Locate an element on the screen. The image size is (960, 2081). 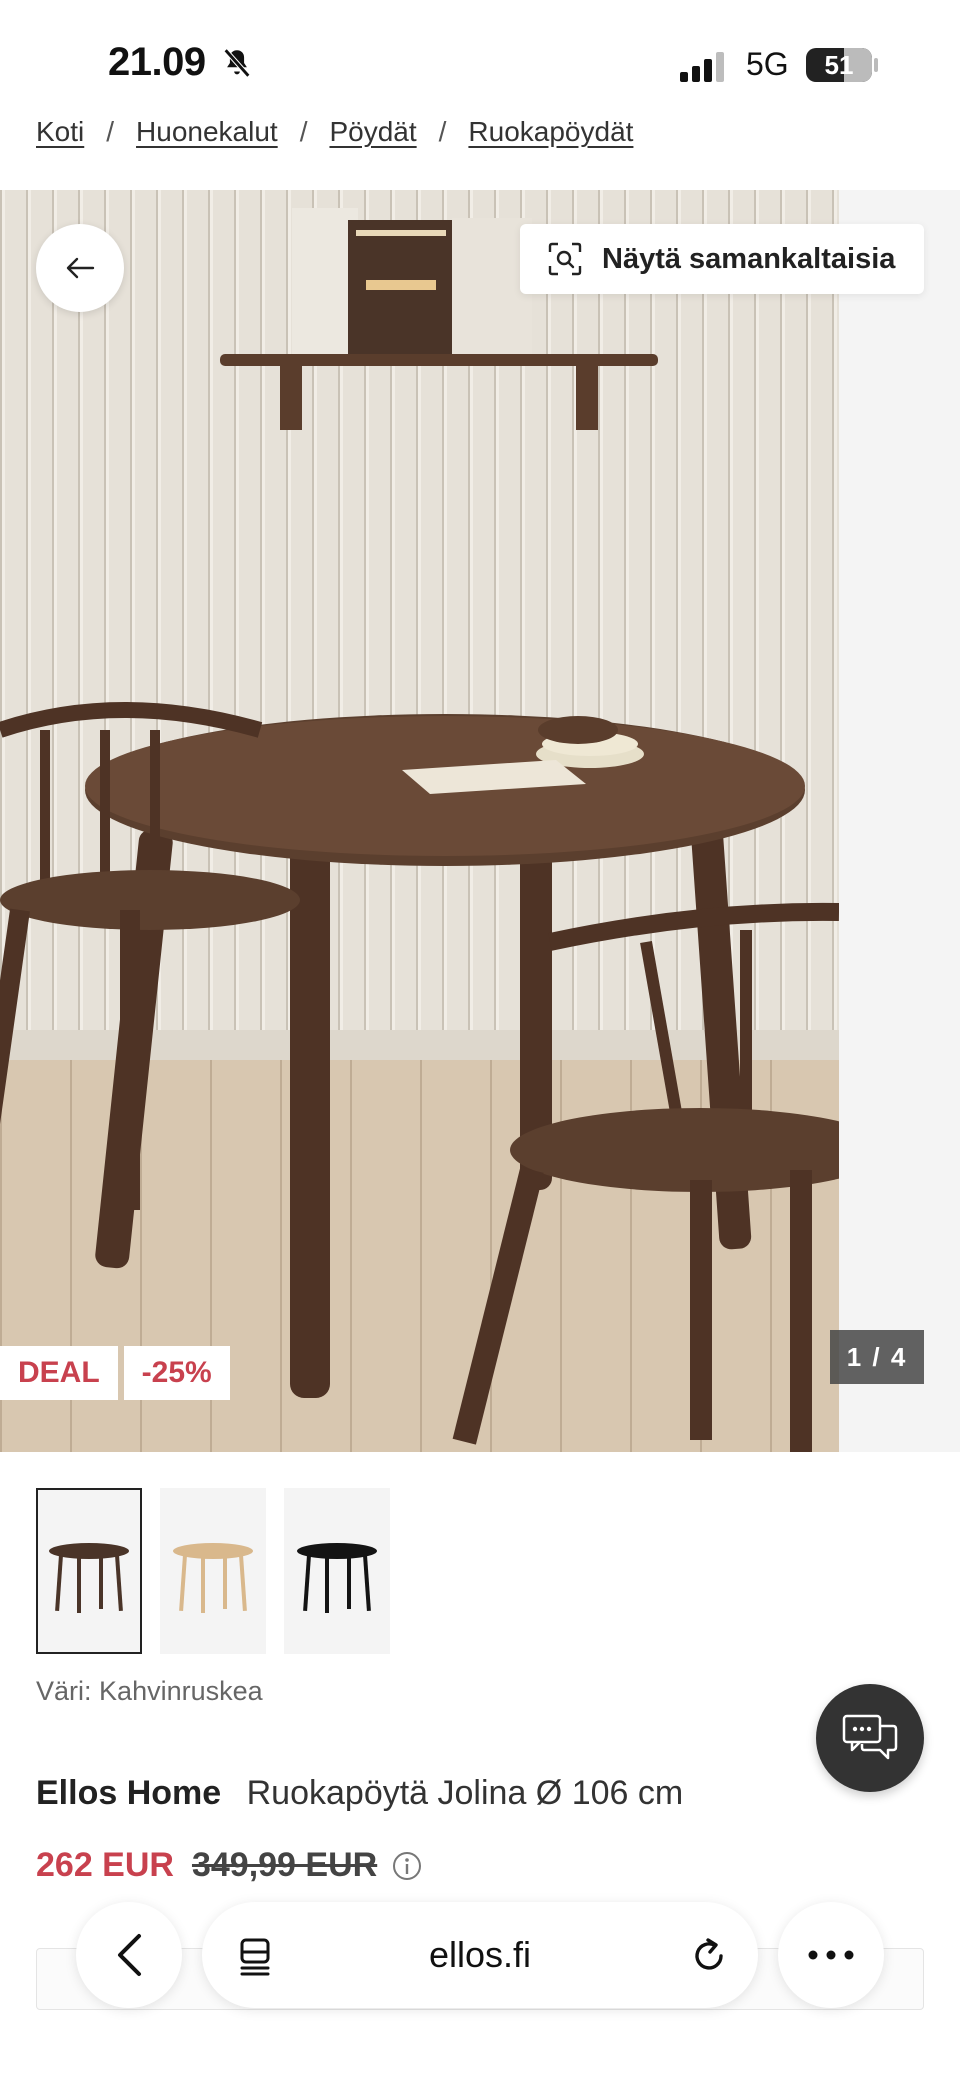
address-bar: ellos.fi is located at coordinates (480, 1955).